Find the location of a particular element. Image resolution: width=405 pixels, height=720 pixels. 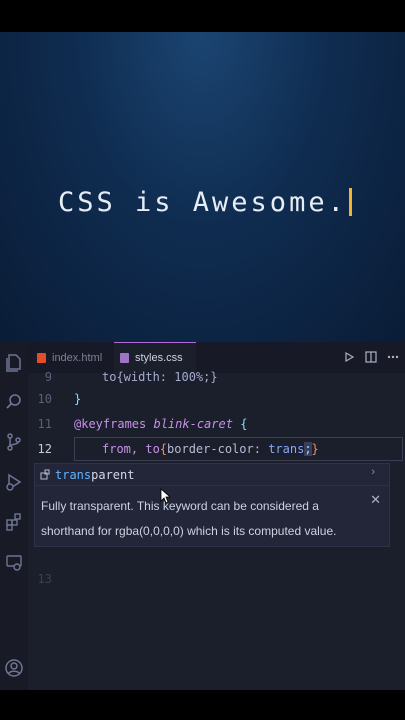

close-brace: } is located at coordinates (315, 449).